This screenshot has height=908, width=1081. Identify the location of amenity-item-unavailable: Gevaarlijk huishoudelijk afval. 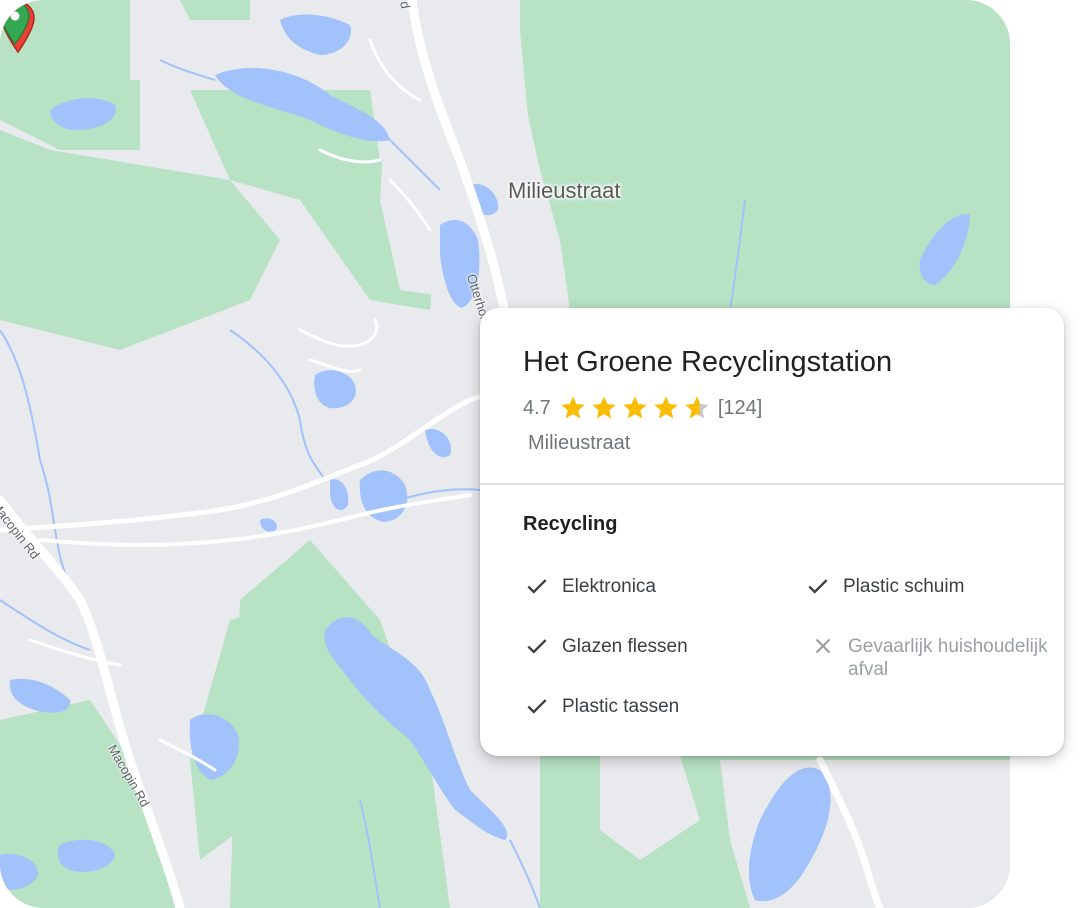
(929, 657).